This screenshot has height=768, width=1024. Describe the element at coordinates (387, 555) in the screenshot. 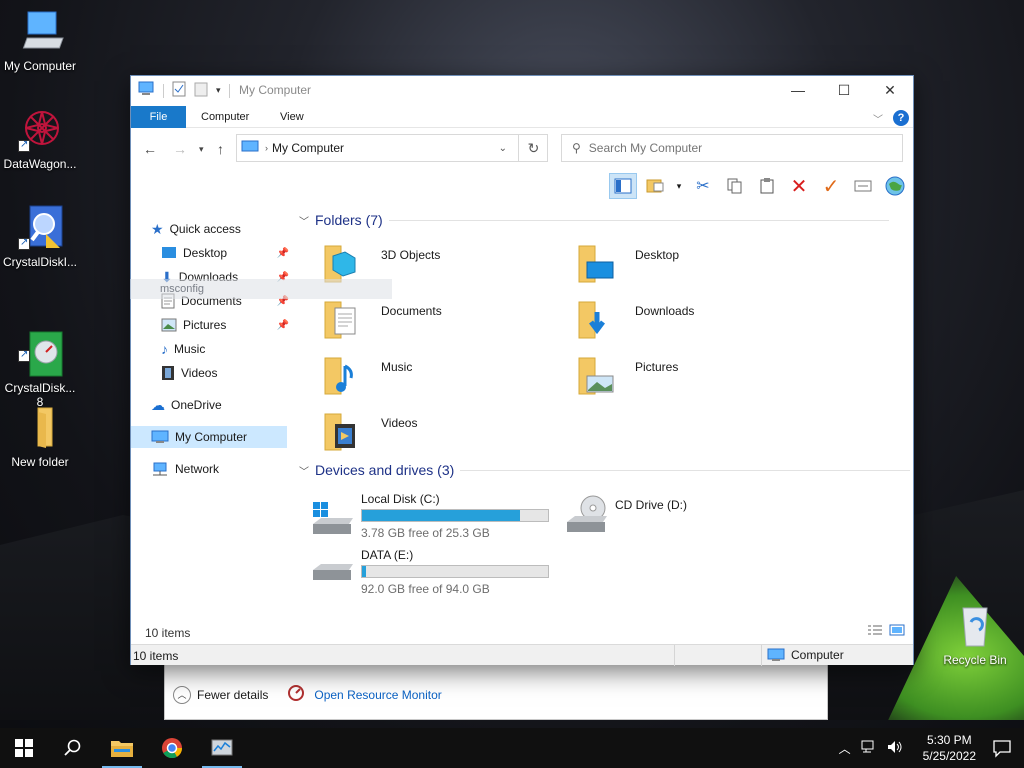

I see `drive-label: DATA (E:)` at that location.